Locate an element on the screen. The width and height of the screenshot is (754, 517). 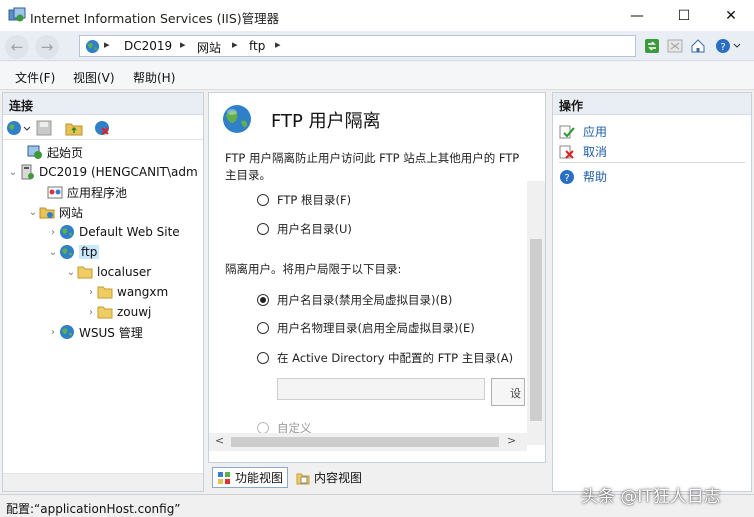
help-icon: ? is located at coordinates (567, 177).